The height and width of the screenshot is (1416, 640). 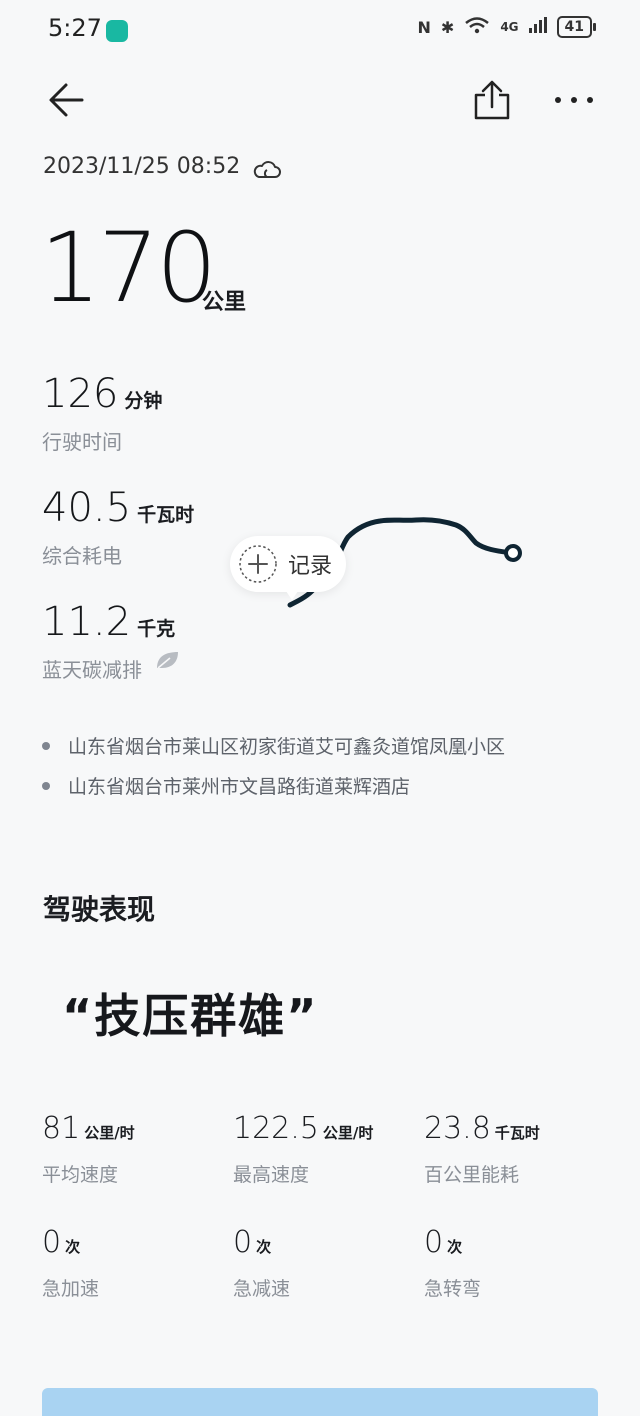 I want to click on metric-value: 81, so click(x=61, y=1128).